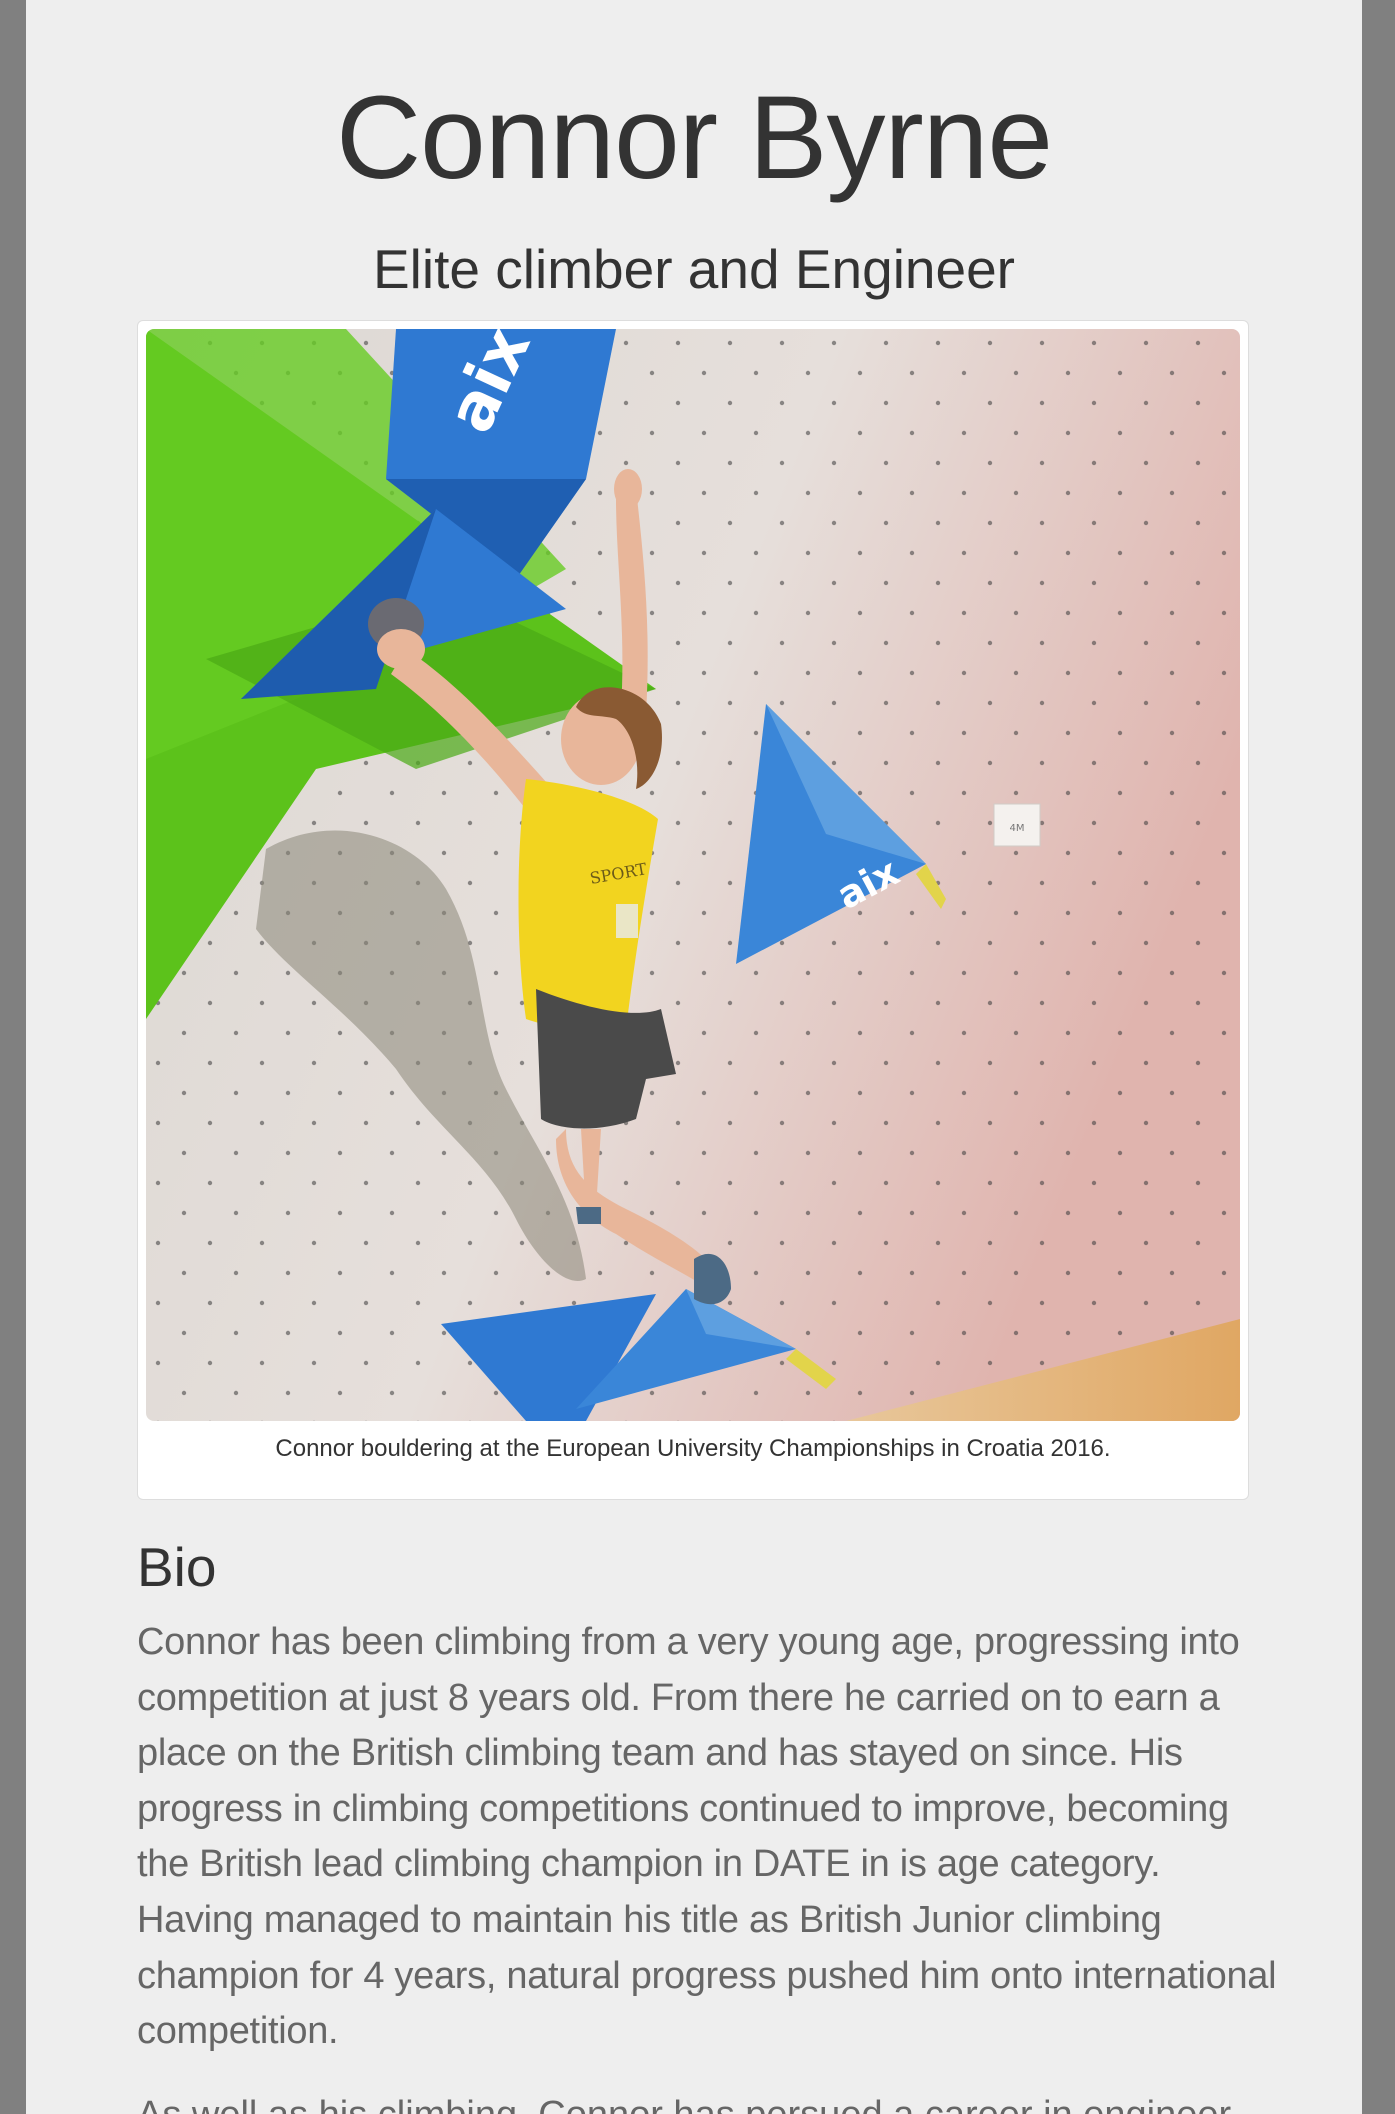  What do you see at coordinates (177, 1567) in the screenshot?
I see `bio-heading: Bio` at bounding box center [177, 1567].